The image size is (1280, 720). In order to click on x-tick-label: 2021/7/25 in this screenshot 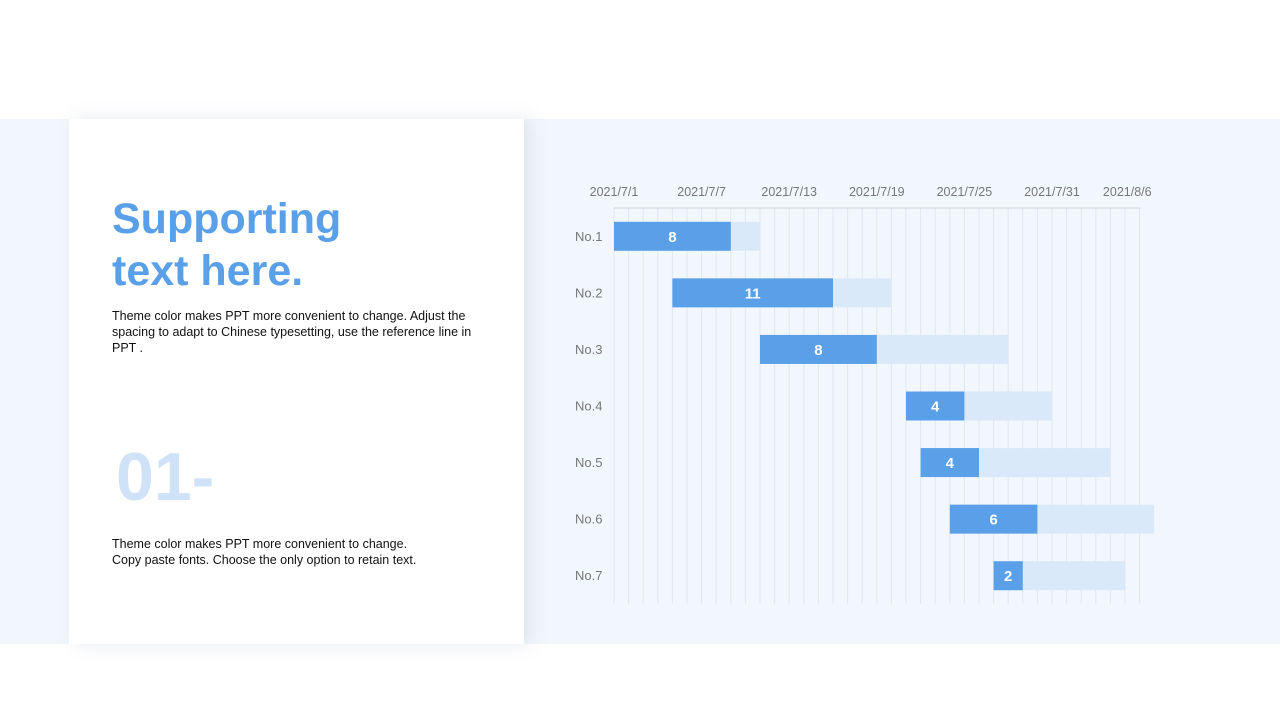, I will do `click(965, 192)`.